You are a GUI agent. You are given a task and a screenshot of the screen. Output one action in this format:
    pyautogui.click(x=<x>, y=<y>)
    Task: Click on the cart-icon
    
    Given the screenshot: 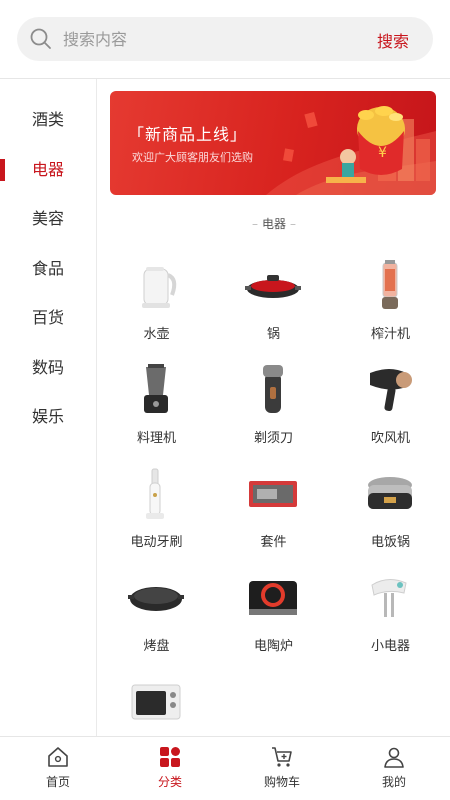 What is the action you would take?
    pyautogui.click(x=282, y=757)
    